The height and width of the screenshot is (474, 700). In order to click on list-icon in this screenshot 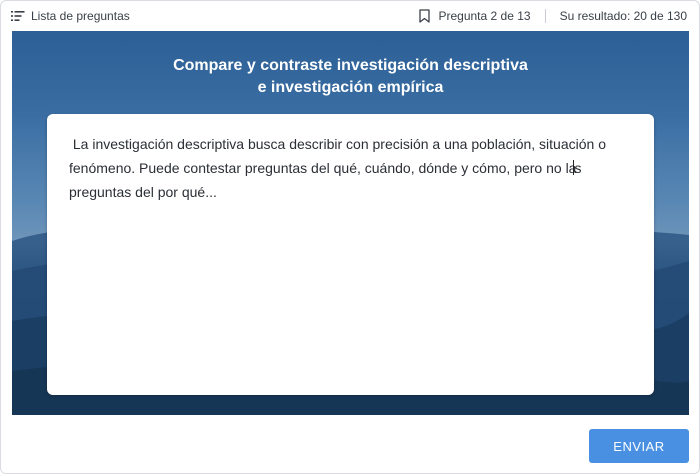, I will do `click(18, 16)`.